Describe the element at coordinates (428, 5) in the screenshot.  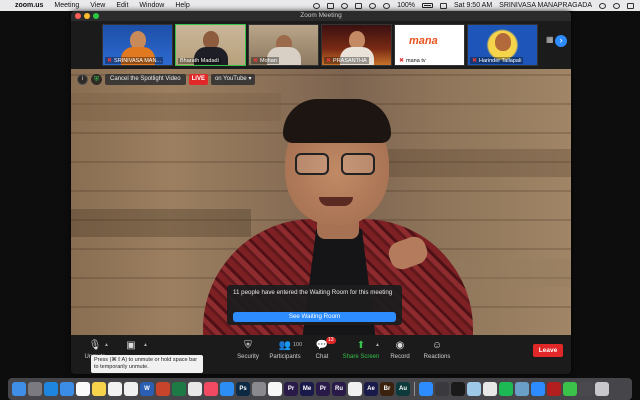
I see `battery-icon` at that location.